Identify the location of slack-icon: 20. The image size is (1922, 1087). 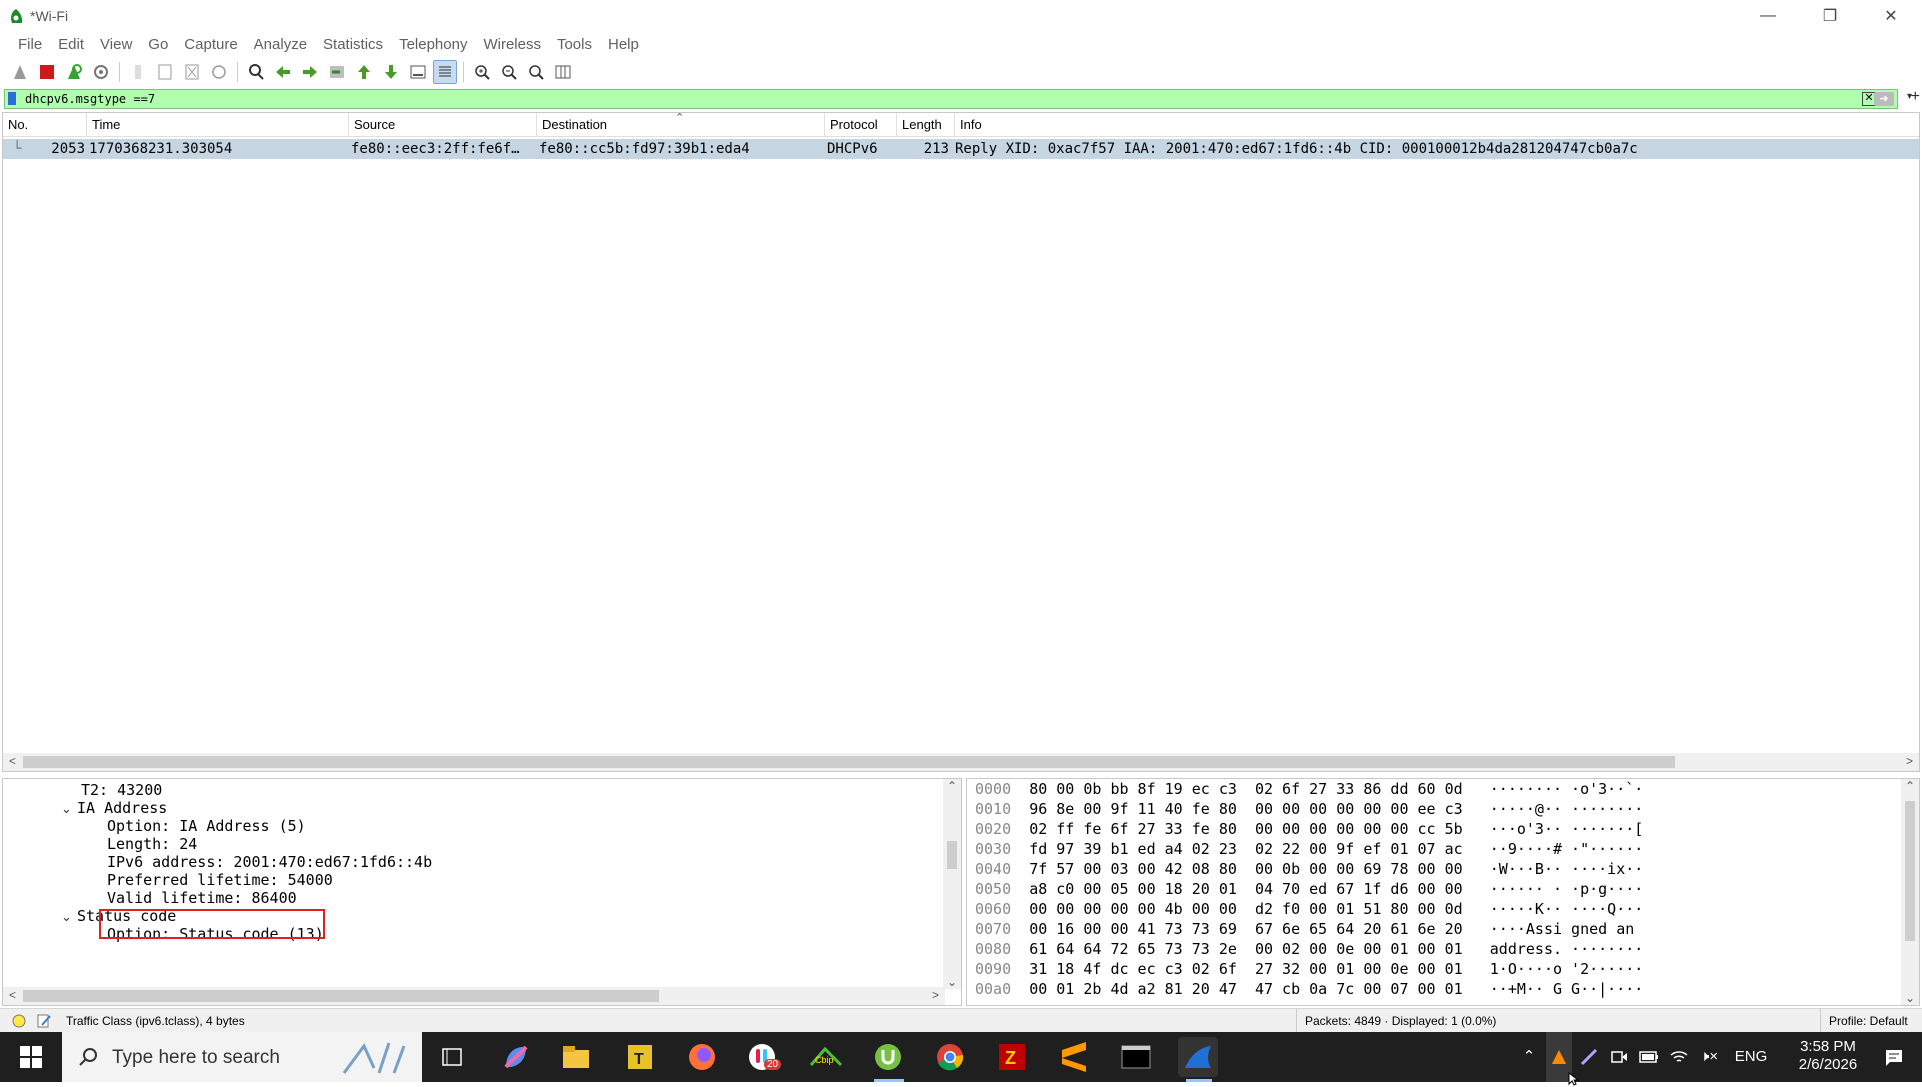
(762, 1057).